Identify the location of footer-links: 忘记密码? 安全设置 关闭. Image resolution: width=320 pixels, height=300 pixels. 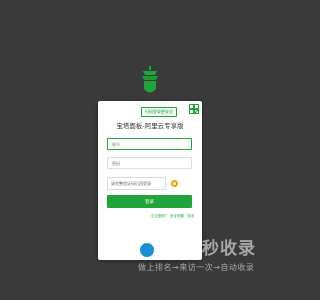
(171, 216).